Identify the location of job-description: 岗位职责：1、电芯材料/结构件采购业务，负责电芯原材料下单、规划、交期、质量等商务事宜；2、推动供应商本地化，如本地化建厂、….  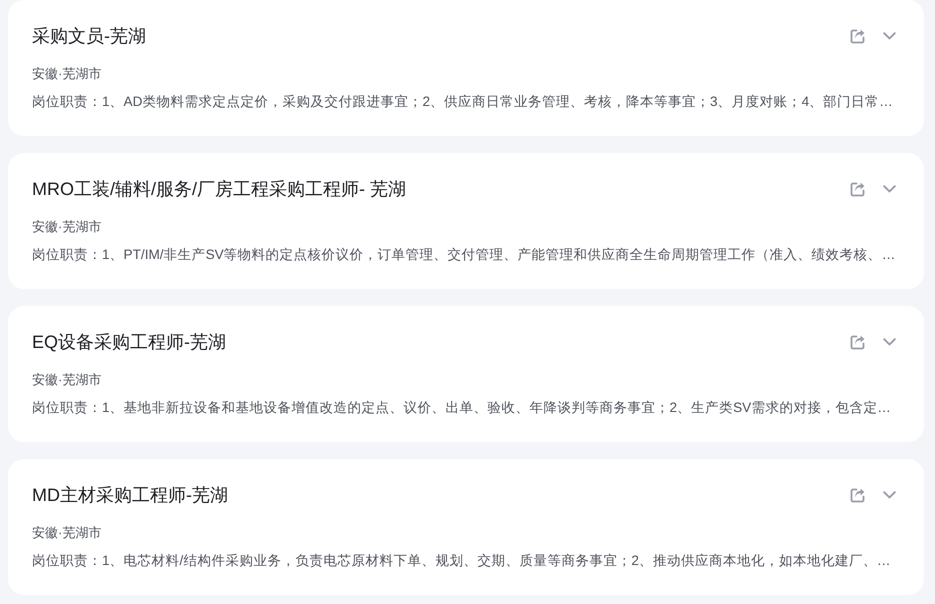
(462, 561).